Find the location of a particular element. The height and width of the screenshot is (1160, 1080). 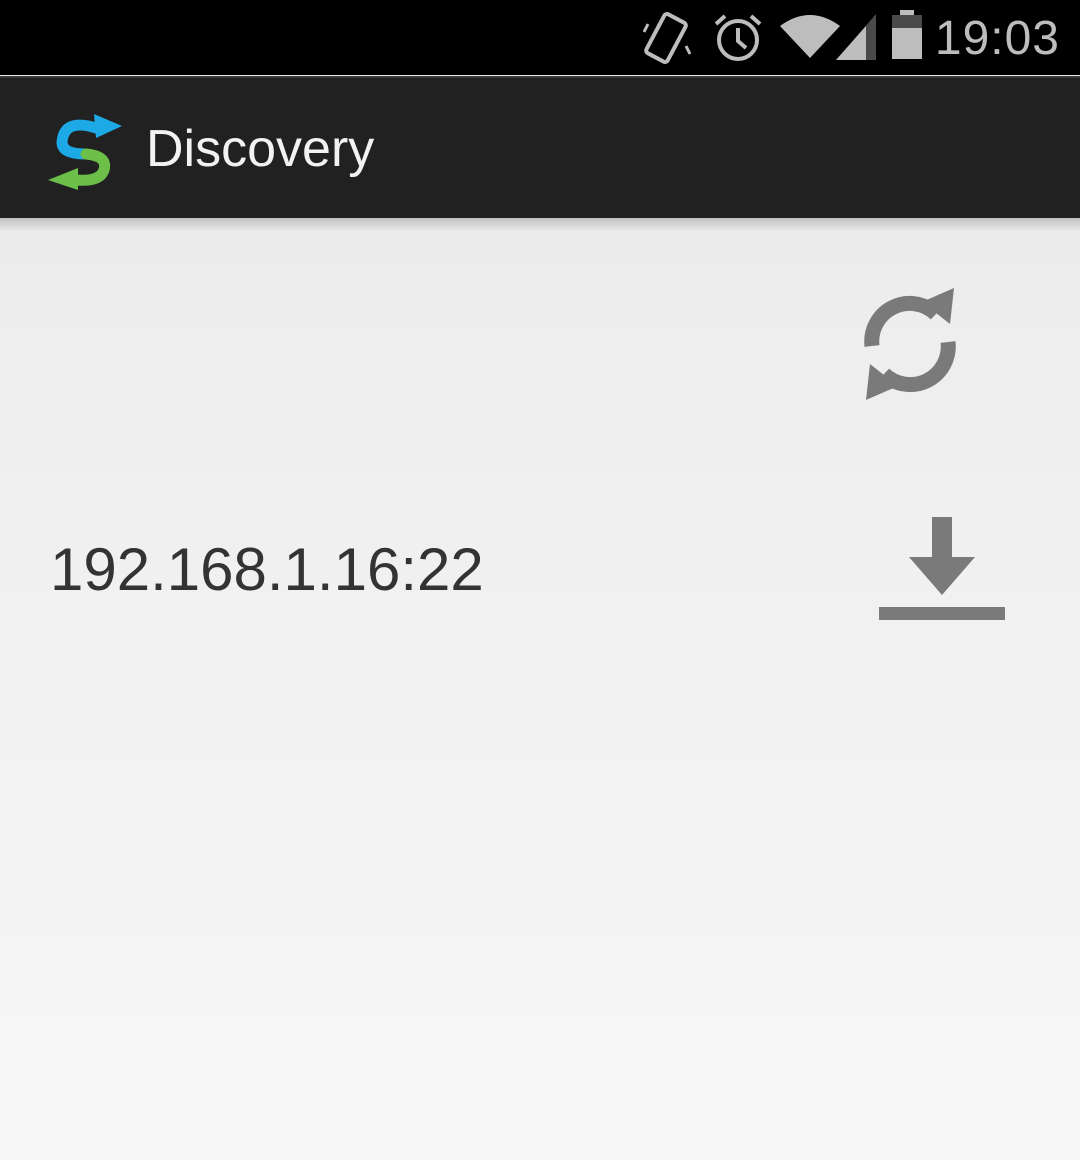

action-bar-shadow is located at coordinates (540, 225).